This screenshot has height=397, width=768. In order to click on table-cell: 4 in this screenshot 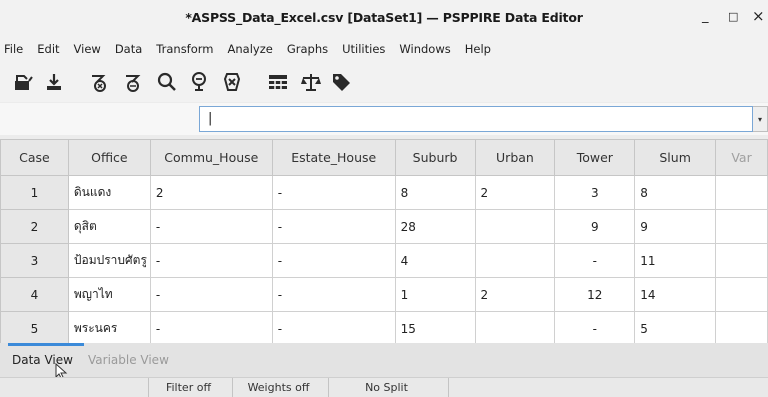, I will do `click(435, 260)`.